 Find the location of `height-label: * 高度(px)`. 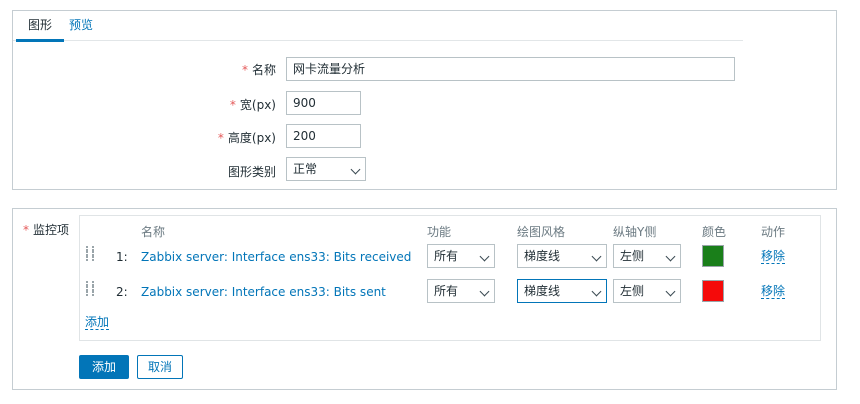

height-label: * 高度(px) is located at coordinates (247, 137).